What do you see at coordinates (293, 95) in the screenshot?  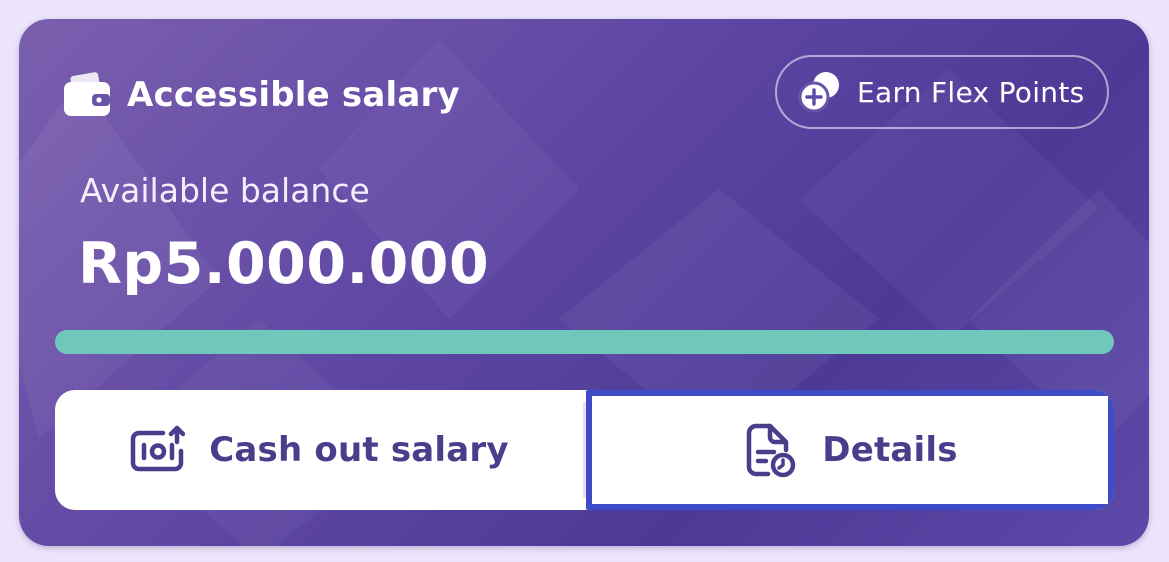 I see `card-title: Accessible salary` at bounding box center [293, 95].